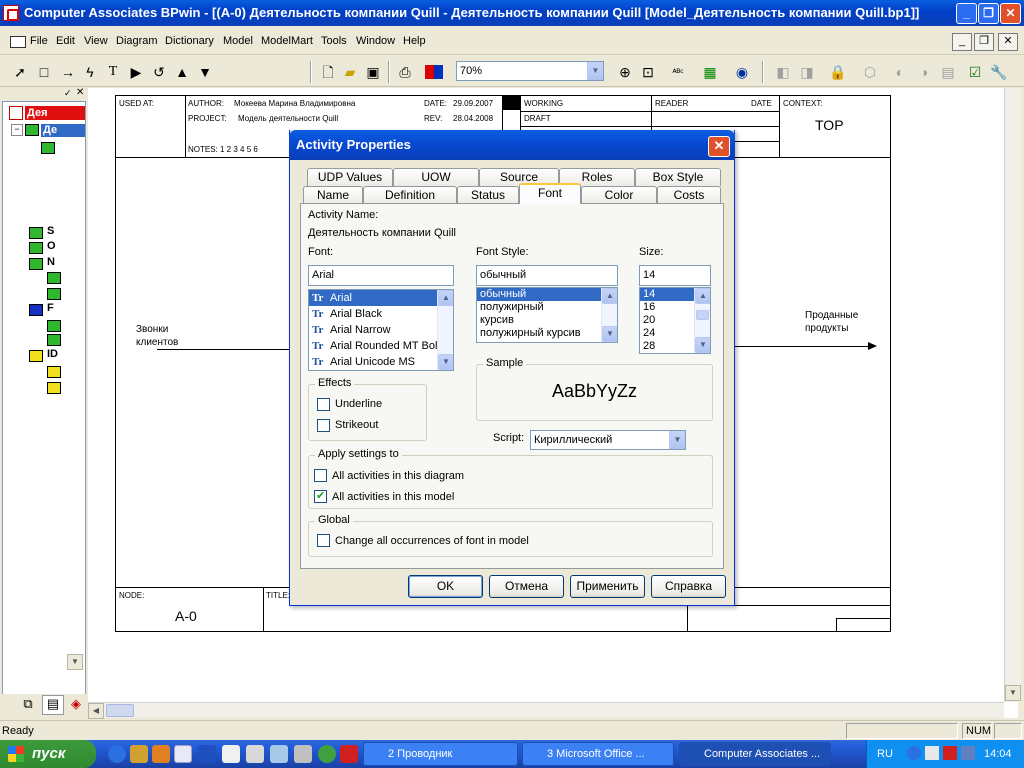  What do you see at coordinates (137, 41) in the screenshot?
I see `menu-diagram: Diagram` at bounding box center [137, 41].